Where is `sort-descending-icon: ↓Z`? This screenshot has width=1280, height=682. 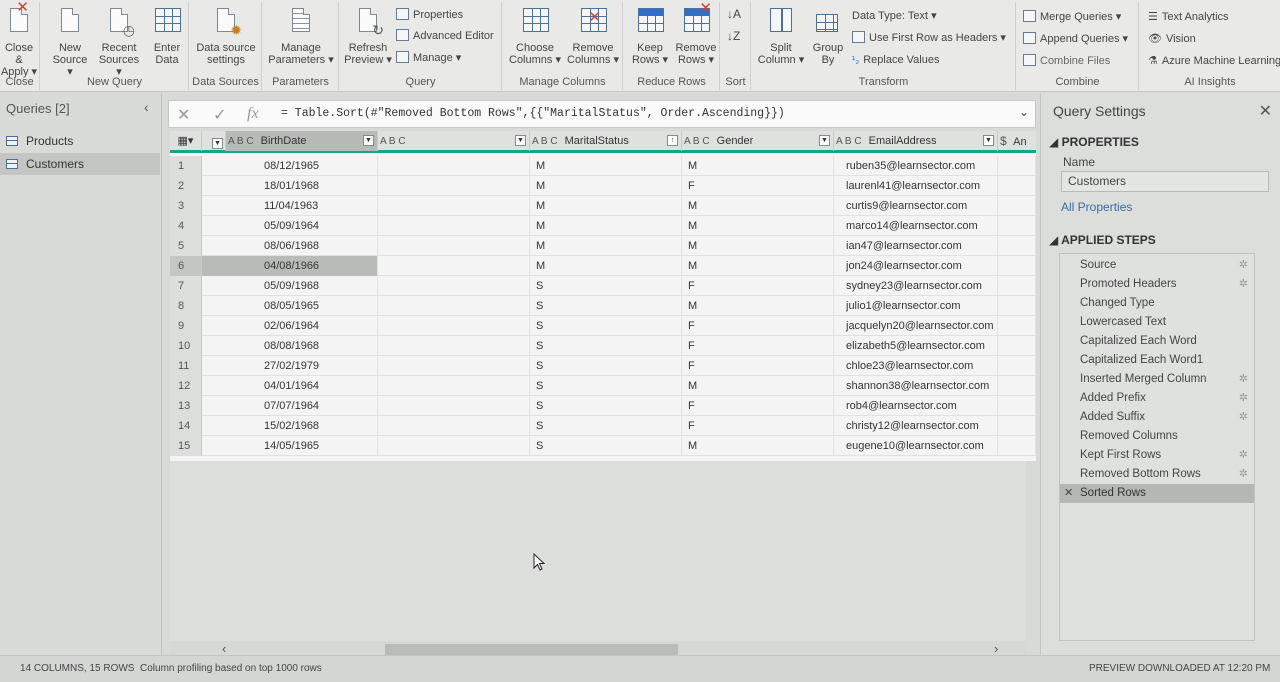
sort-descending-icon: ↓Z is located at coordinates (733, 36).